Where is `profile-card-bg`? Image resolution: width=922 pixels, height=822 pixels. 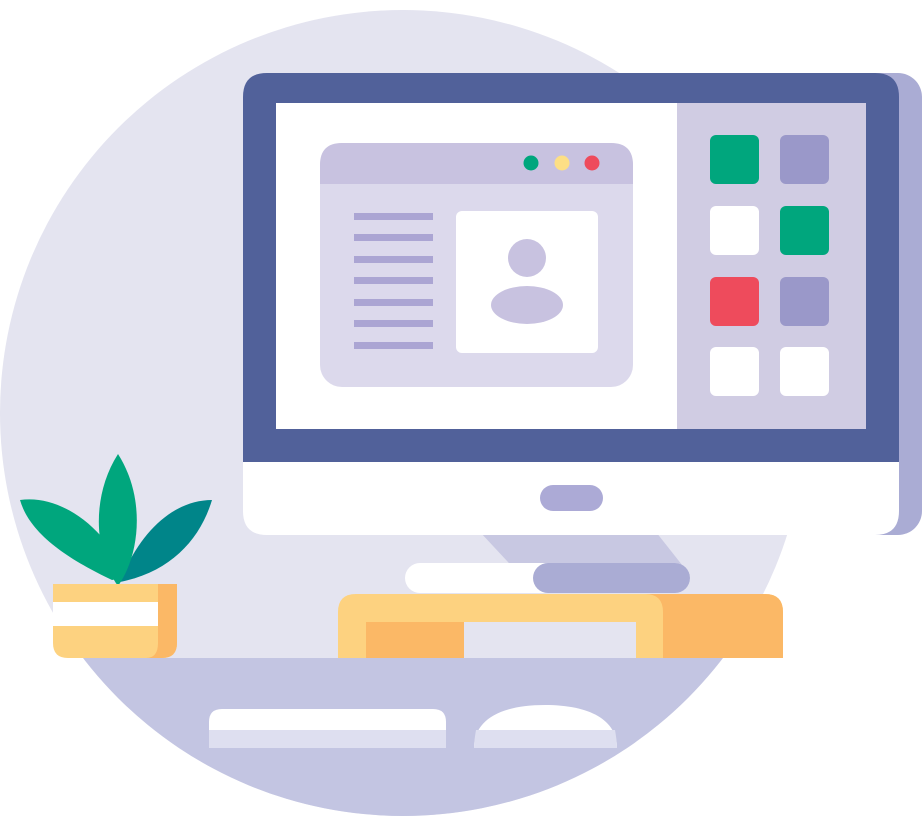
profile-card-bg is located at coordinates (527, 282).